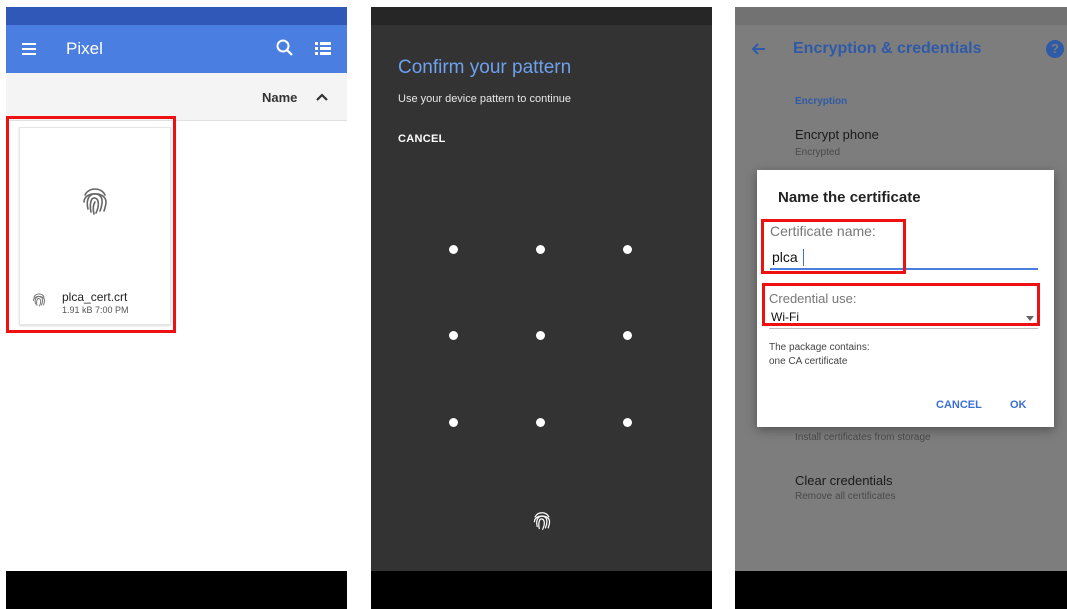 Image resolution: width=1067 pixels, height=609 pixels. What do you see at coordinates (849, 197) in the screenshot?
I see `dialog-title: Name the certificate` at bounding box center [849, 197].